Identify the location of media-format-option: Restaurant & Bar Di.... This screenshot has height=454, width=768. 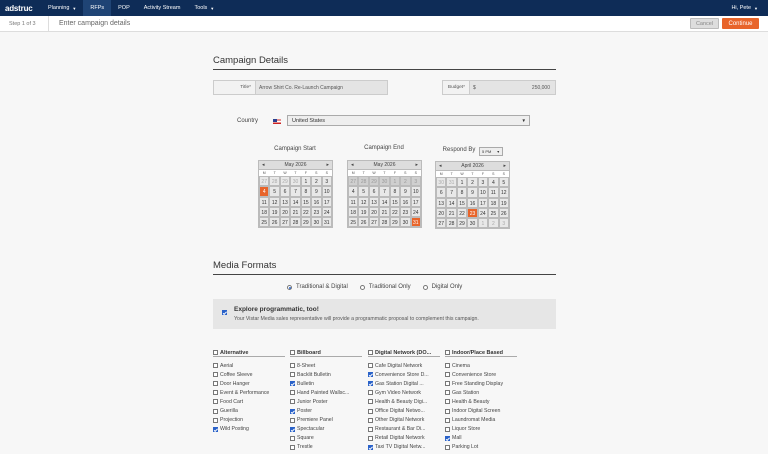
(404, 429).